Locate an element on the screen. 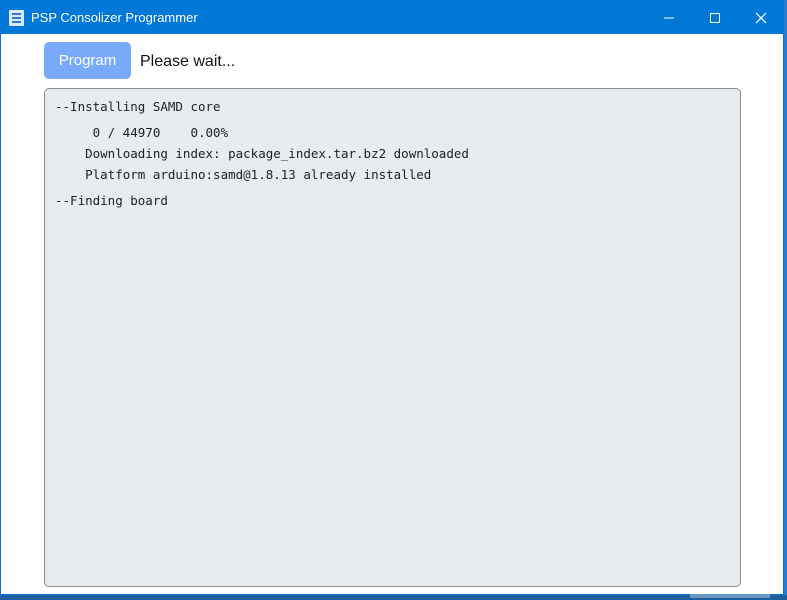 The width and height of the screenshot is (787, 600). window-title: PSP Consolizer Programmer is located at coordinates (114, 17).